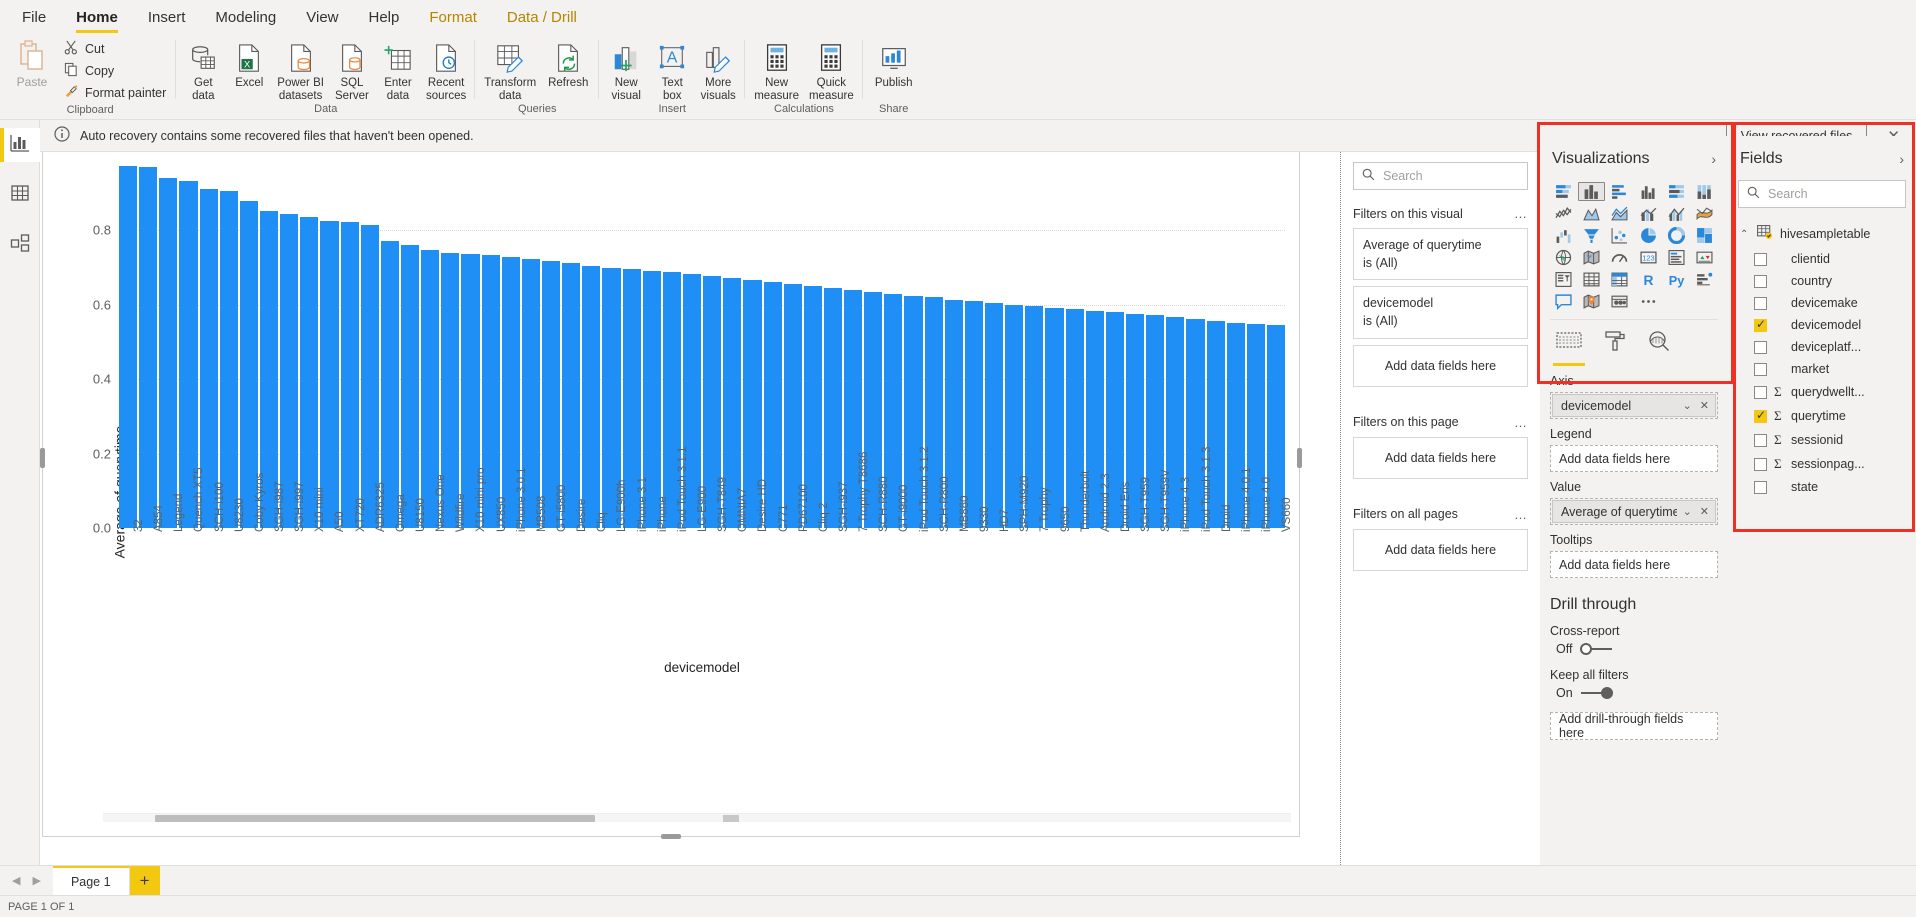  I want to click on chart-horizontal-scrollbar, so click(697, 817).